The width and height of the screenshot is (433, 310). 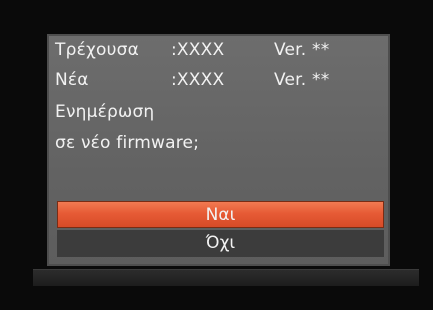 What do you see at coordinates (127, 143) in the screenshot?
I see `update-question-line2: σε νέο firmware;` at bounding box center [127, 143].